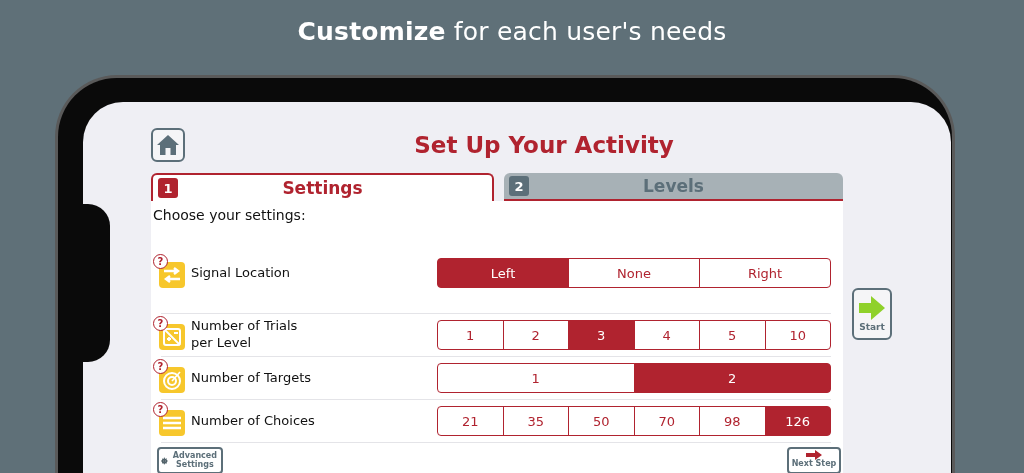  I want to click on option-button: 21, so click(470, 421).